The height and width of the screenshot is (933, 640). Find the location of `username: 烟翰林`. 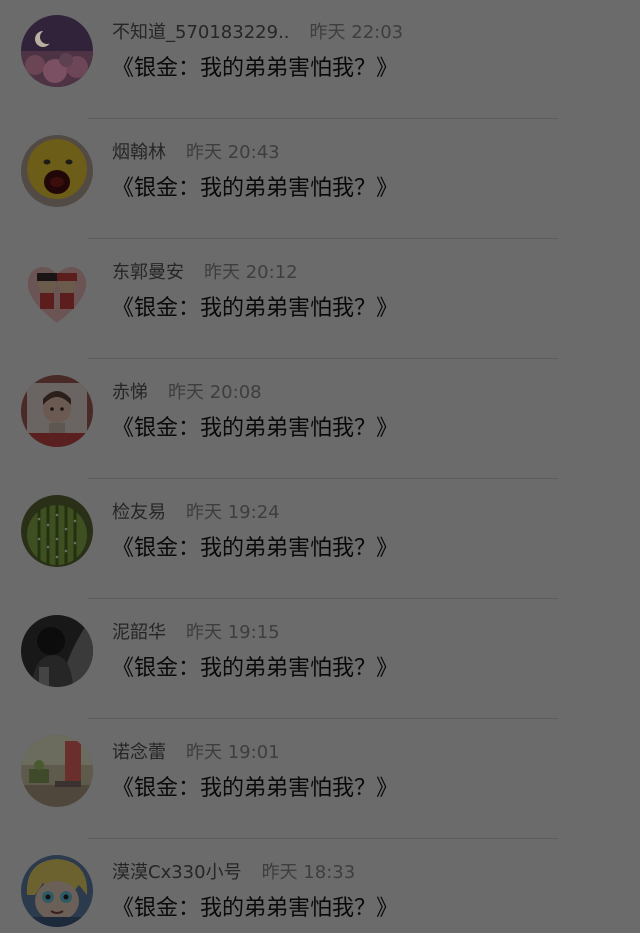

username: 烟翰林 is located at coordinates (139, 152).